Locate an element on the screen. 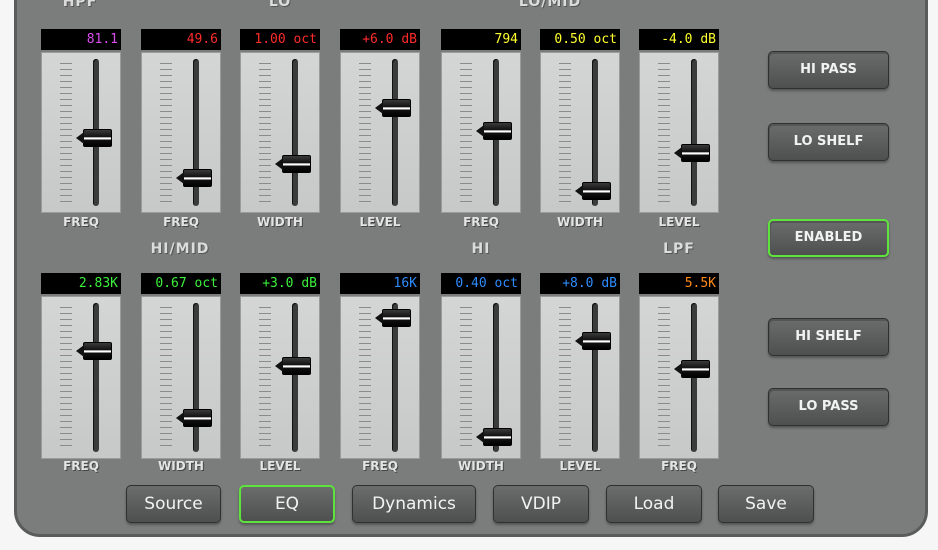 This screenshot has height=550, width=938. group-label-lo-mid: LO/MID is located at coordinates (550, 5).